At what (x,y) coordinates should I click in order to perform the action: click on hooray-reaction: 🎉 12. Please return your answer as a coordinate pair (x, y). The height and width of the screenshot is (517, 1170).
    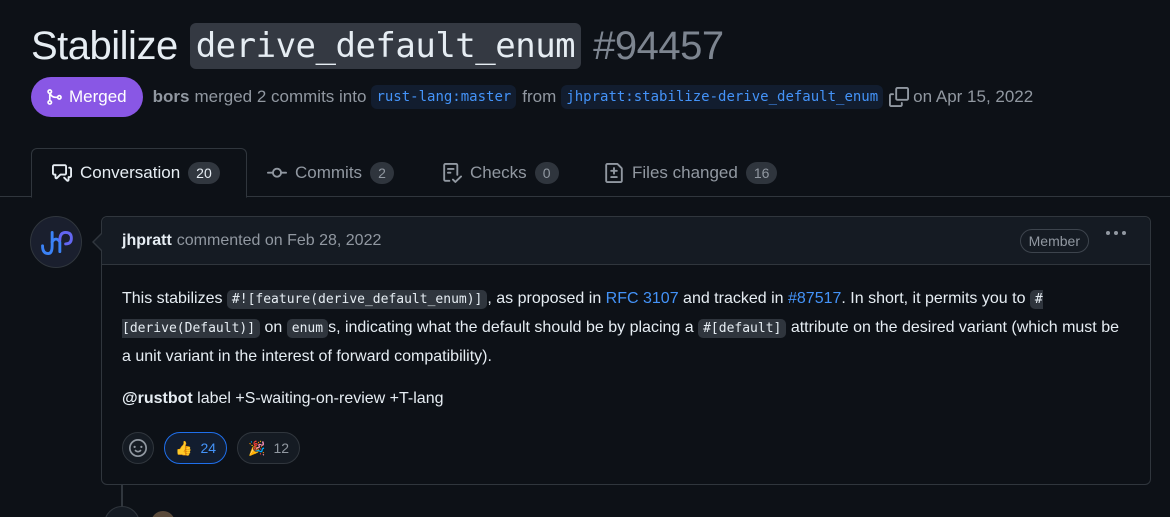
    Looking at the image, I should click on (269, 448).